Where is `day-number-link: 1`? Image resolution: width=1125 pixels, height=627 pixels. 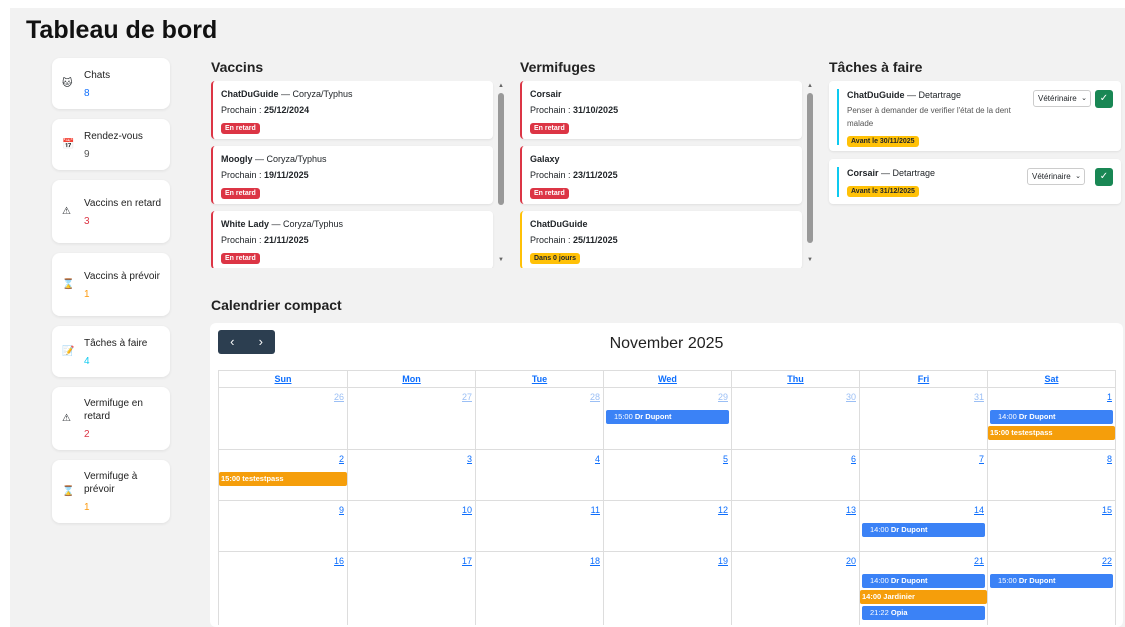 day-number-link: 1 is located at coordinates (1109, 397).